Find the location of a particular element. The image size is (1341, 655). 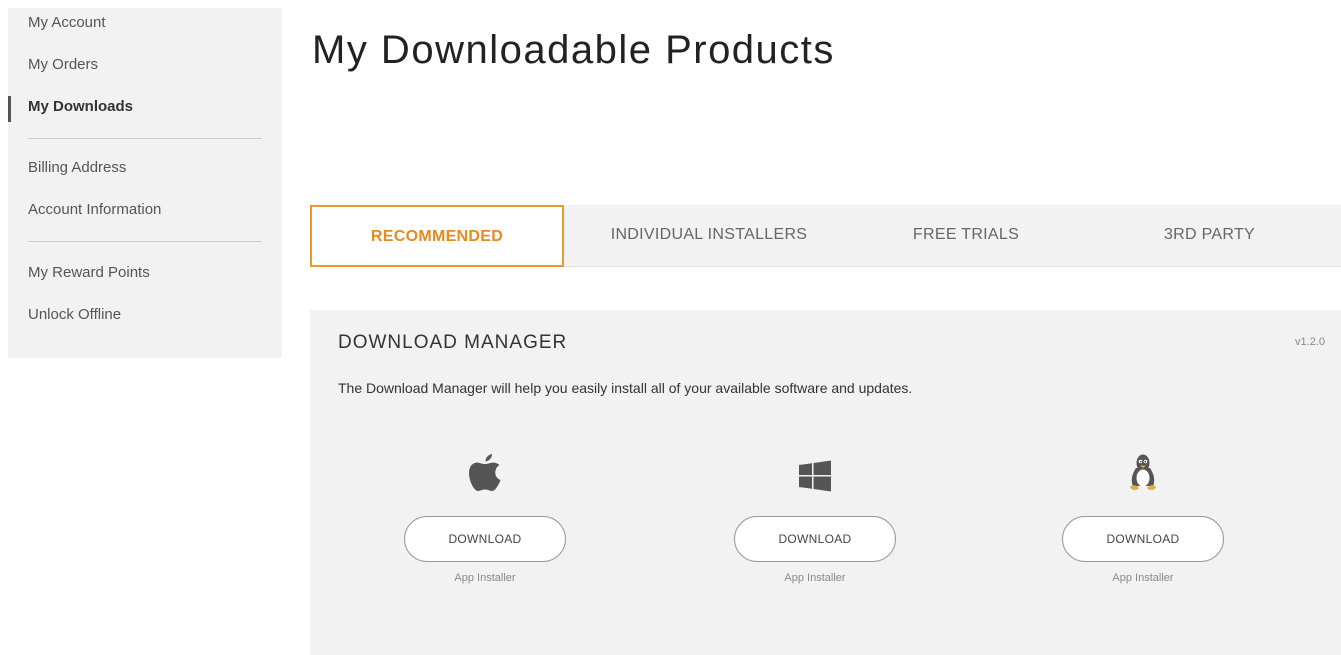

sidebar-item-my-orders: My Orders is located at coordinates (145, 65).